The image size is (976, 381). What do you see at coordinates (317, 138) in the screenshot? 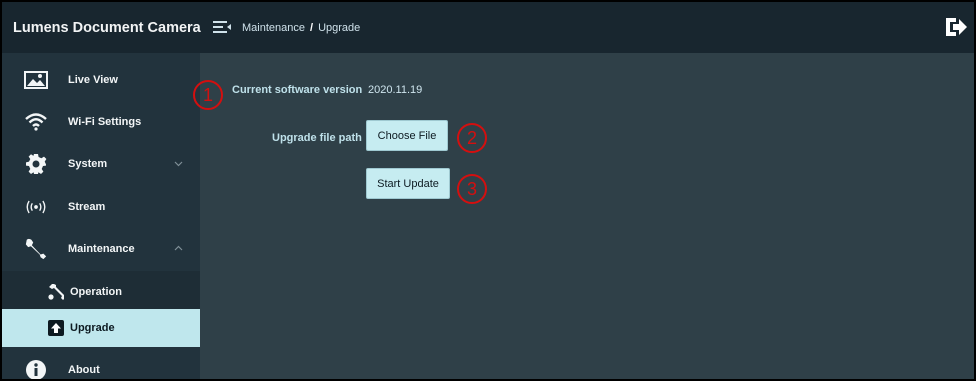
I see `upgrade-file-path-label: Upgrade file path` at bounding box center [317, 138].